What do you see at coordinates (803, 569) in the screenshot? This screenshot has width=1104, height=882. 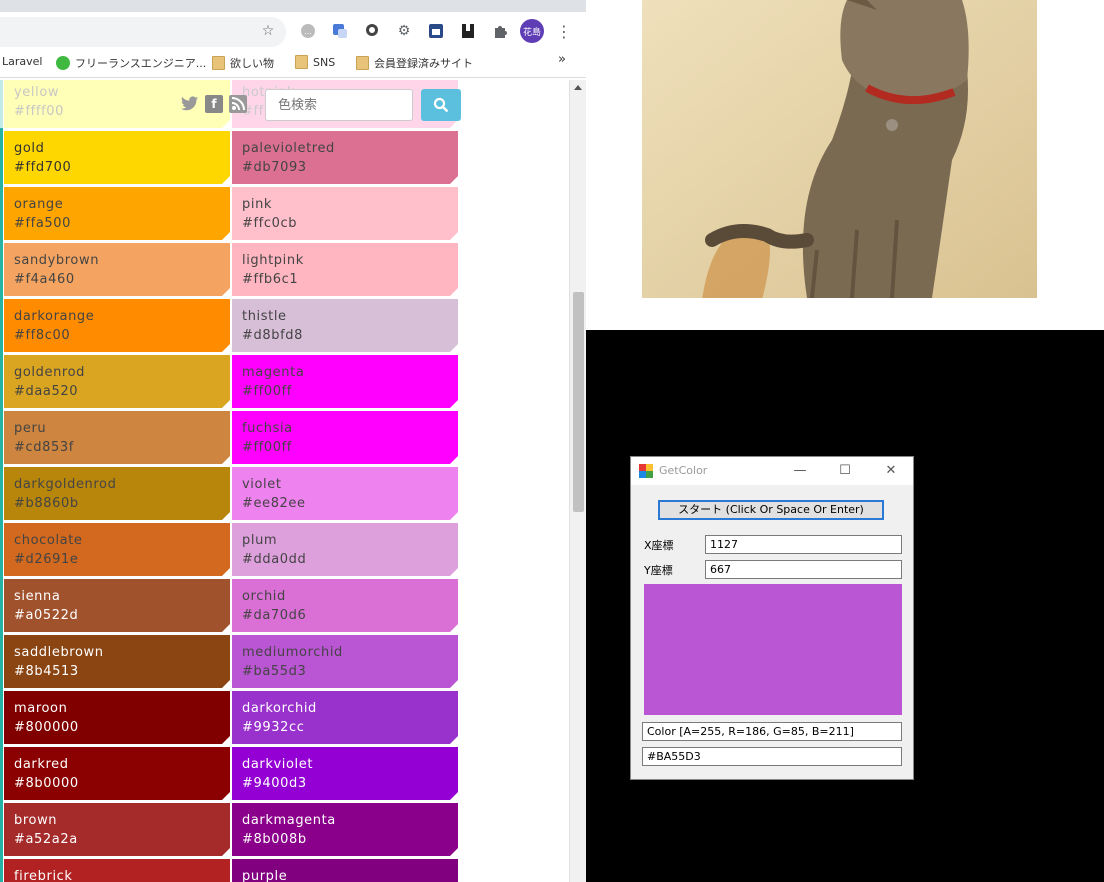 I see `y-coordinate-field: 667` at bounding box center [803, 569].